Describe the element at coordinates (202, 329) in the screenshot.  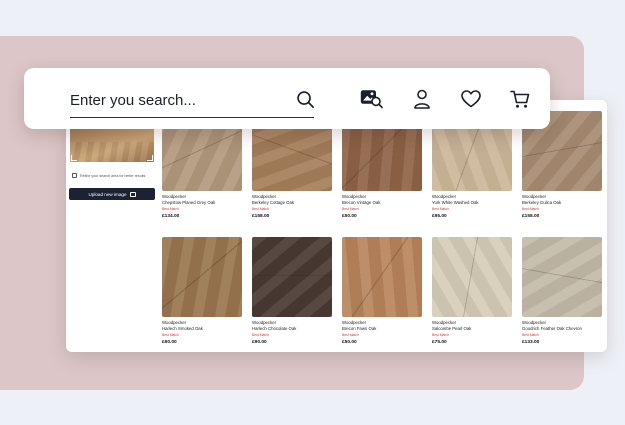
I see `product-name: Harlech Smoked Oak` at that location.